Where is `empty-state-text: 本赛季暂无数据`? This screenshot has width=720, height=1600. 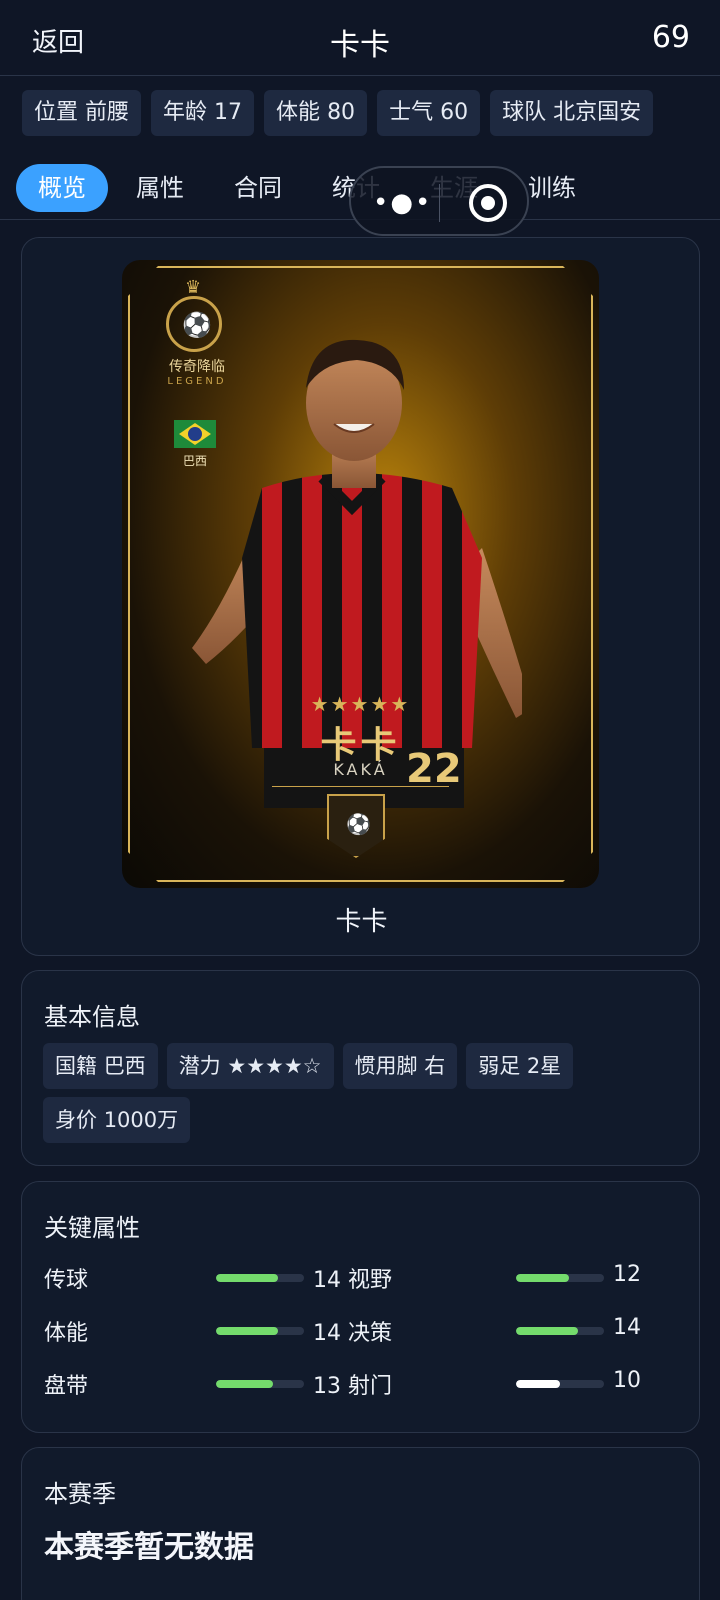
empty-state-text: 本赛季暂无数据 is located at coordinates (149, 1547).